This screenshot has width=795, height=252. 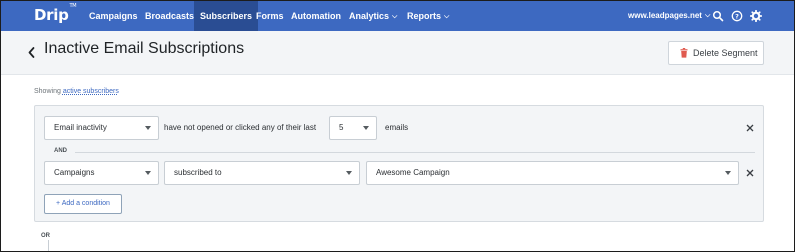 What do you see at coordinates (51, 15) in the screenshot?
I see `logo-text: Drip` at bounding box center [51, 15].